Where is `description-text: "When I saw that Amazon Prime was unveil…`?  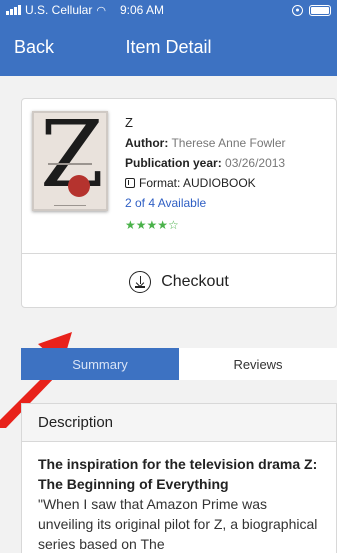 description-text: "When I saw that Amazon Prime was unveil… is located at coordinates (178, 524).